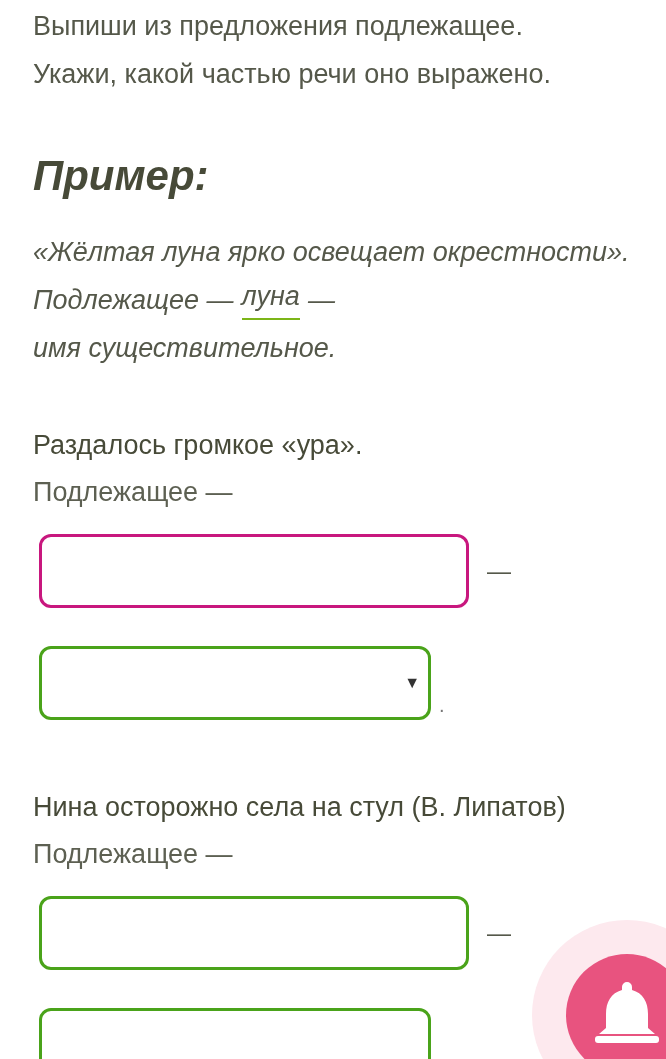 This screenshot has width=666, height=1059. What do you see at coordinates (332, 252) in the screenshot?
I see `example-sentence: «Жёлтая луна ярко освещает окрестности».` at bounding box center [332, 252].